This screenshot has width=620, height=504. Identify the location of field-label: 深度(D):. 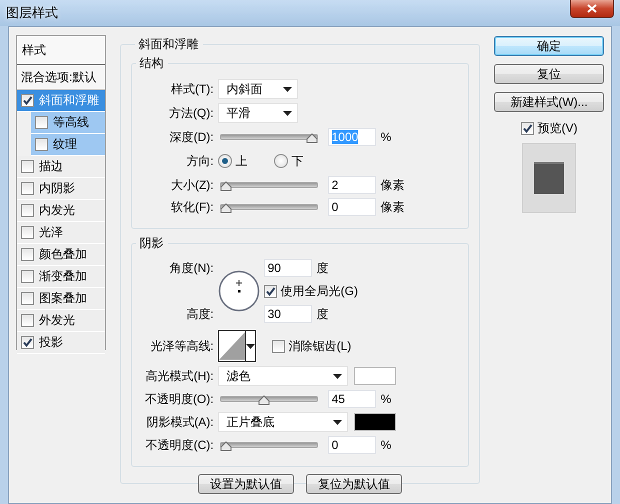
(191, 137).